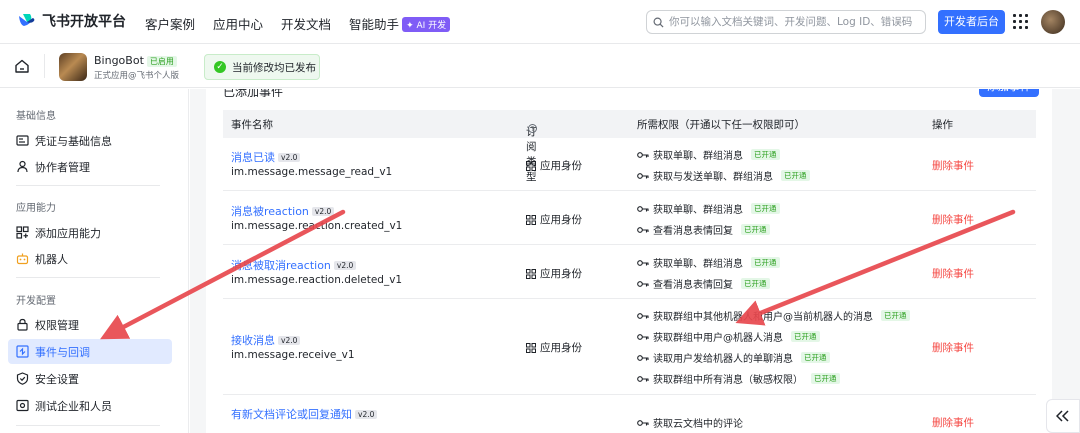  Describe the element at coordinates (713, 177) in the screenshot. I see `permission-label: 获取与发送单聊、群组消息` at that location.